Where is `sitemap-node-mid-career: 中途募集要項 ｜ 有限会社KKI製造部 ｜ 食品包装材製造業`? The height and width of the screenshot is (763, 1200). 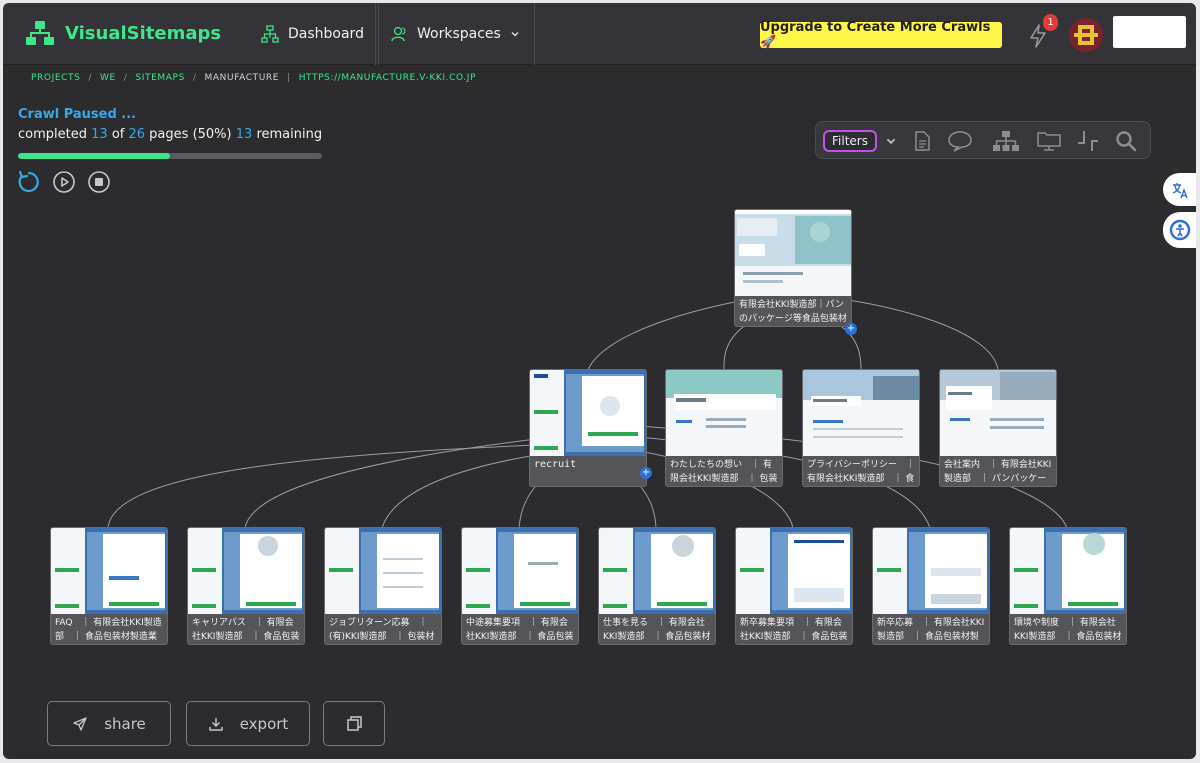 sitemap-node-mid-career: 中途募集要項 ｜ 有限会社KKI製造部 ｜ 食品包装材製造業 is located at coordinates (520, 586).